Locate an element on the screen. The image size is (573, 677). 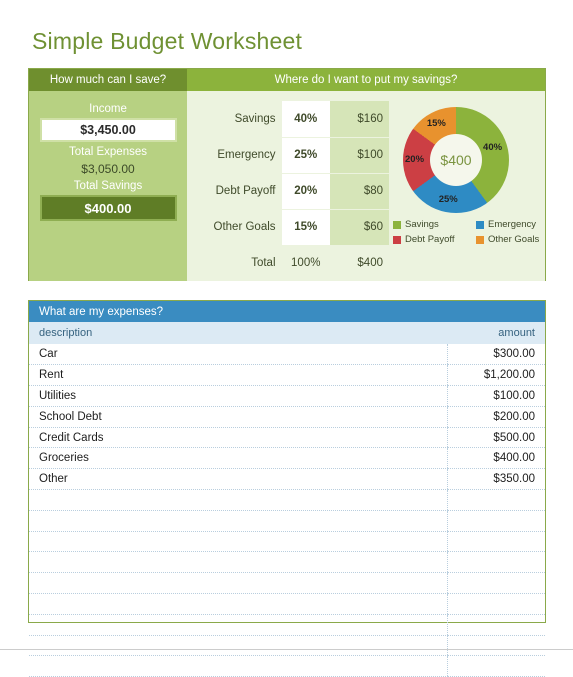
expense-amount-cell: $350.00 is located at coordinates (495, 479).